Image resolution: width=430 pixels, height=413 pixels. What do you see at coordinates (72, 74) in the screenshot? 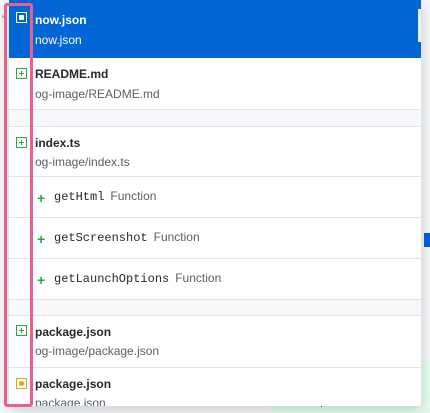
I see `file-title: README.md` at bounding box center [72, 74].